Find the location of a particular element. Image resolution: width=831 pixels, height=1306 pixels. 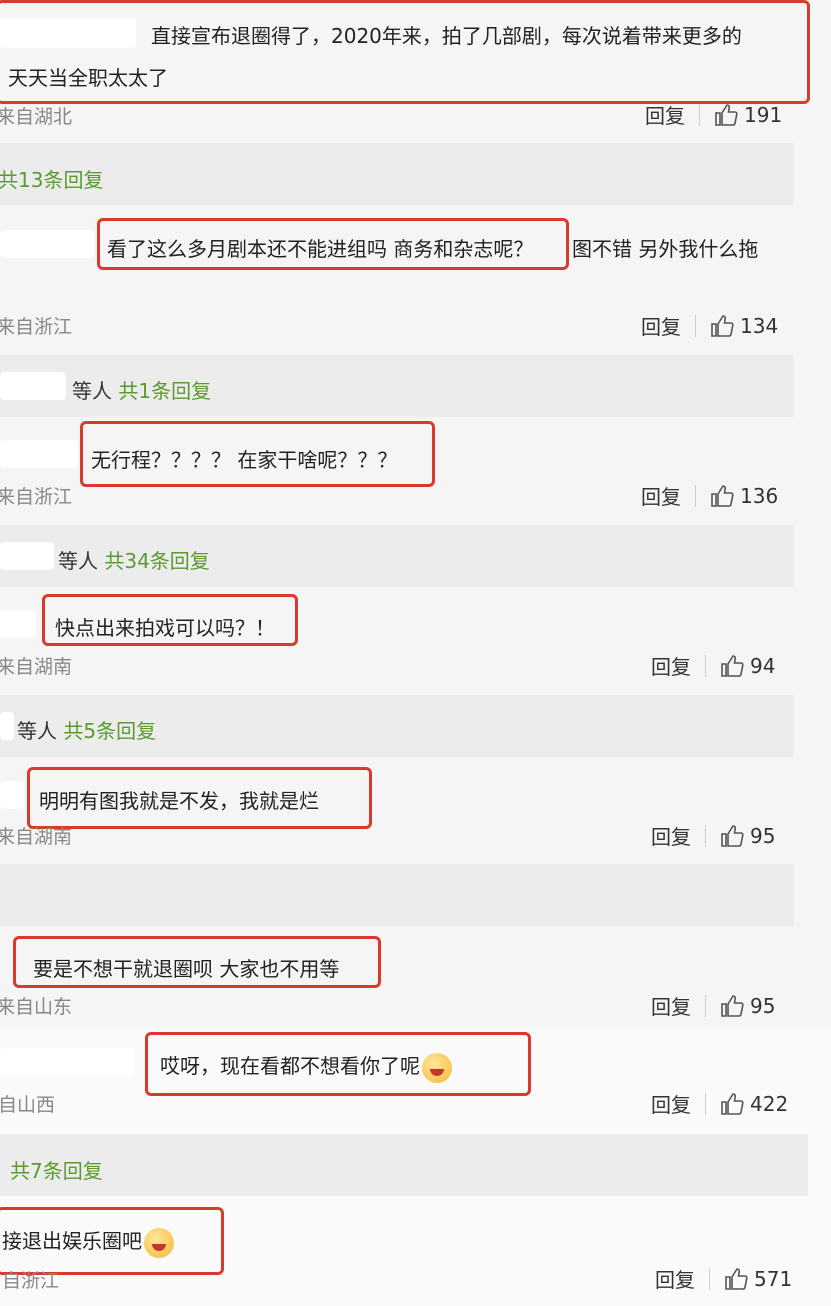

like-button: 136 is located at coordinates (744, 496).